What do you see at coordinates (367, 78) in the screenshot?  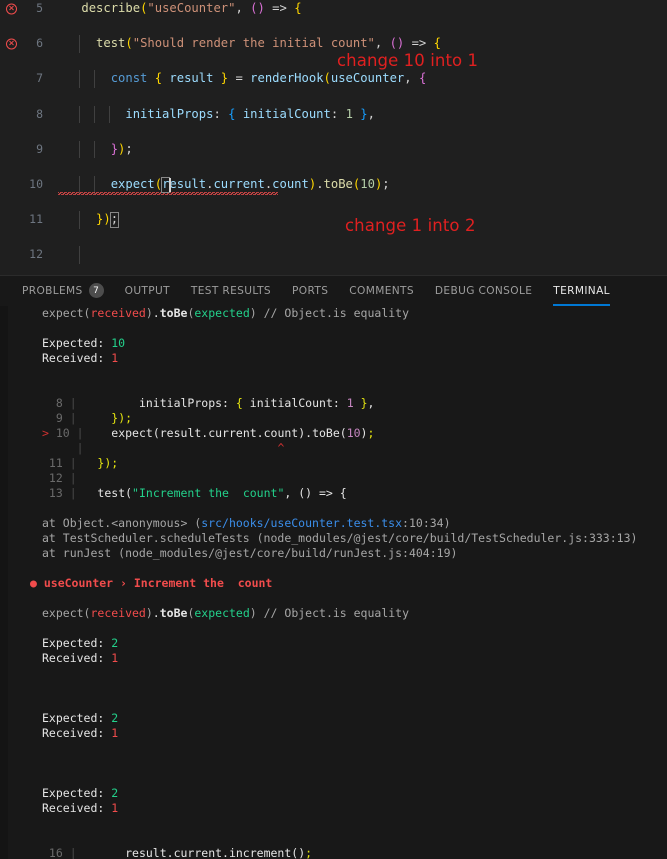 I see `code-token: useCounter` at bounding box center [367, 78].